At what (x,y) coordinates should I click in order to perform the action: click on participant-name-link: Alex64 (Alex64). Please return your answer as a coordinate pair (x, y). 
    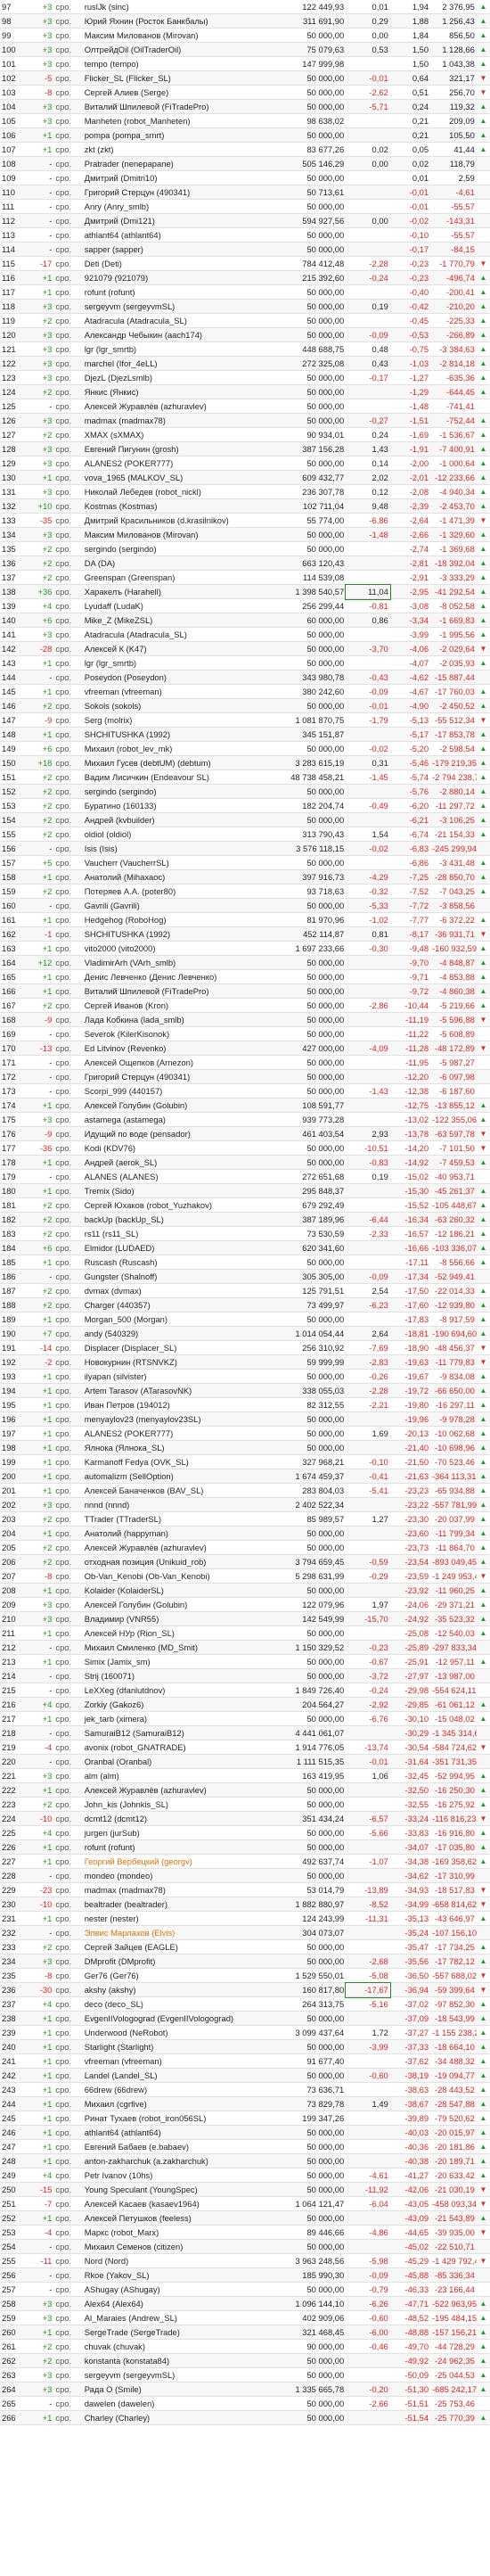
    Looking at the image, I should click on (171, 2303).